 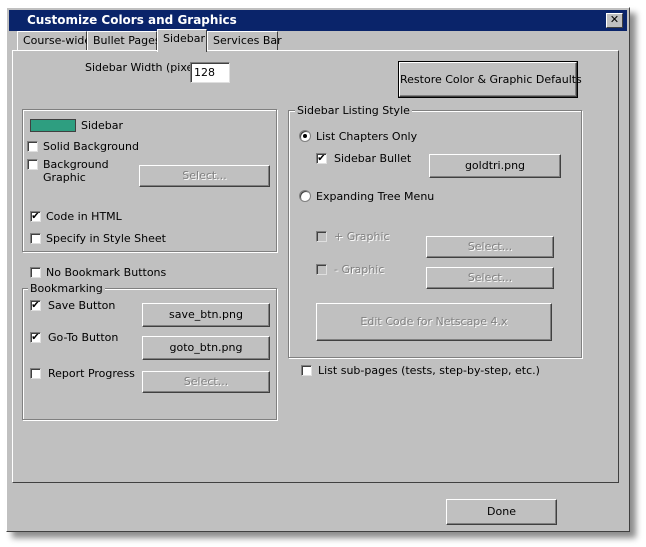 What do you see at coordinates (495, 166) in the screenshot?
I see `sidebar-bullet-file-button: goldtri.png` at bounding box center [495, 166].